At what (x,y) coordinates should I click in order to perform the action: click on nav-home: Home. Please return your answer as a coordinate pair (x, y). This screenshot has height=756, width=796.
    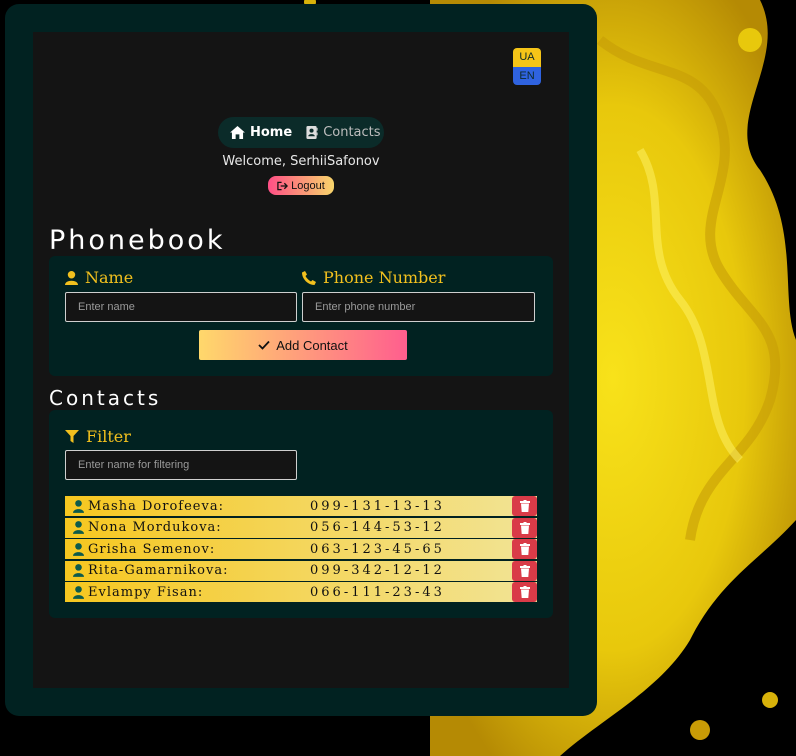
    Looking at the image, I should click on (261, 132).